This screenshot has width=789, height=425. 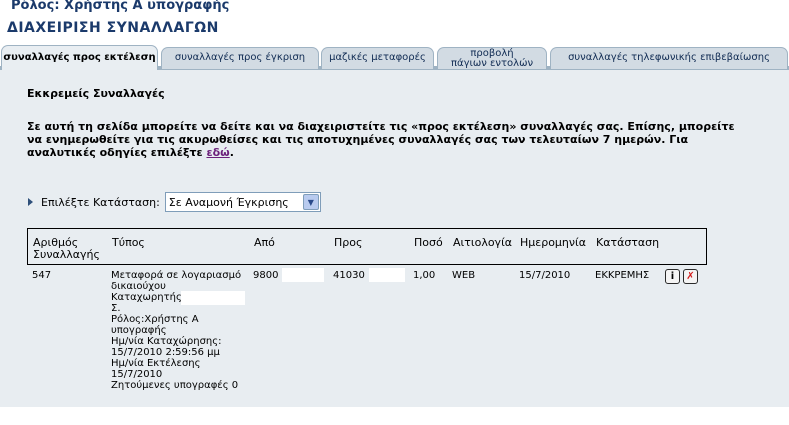 What do you see at coordinates (120, 6) in the screenshot?
I see `role-label: Ρόλος: Χρήστης Α υπογραφής` at bounding box center [120, 6].